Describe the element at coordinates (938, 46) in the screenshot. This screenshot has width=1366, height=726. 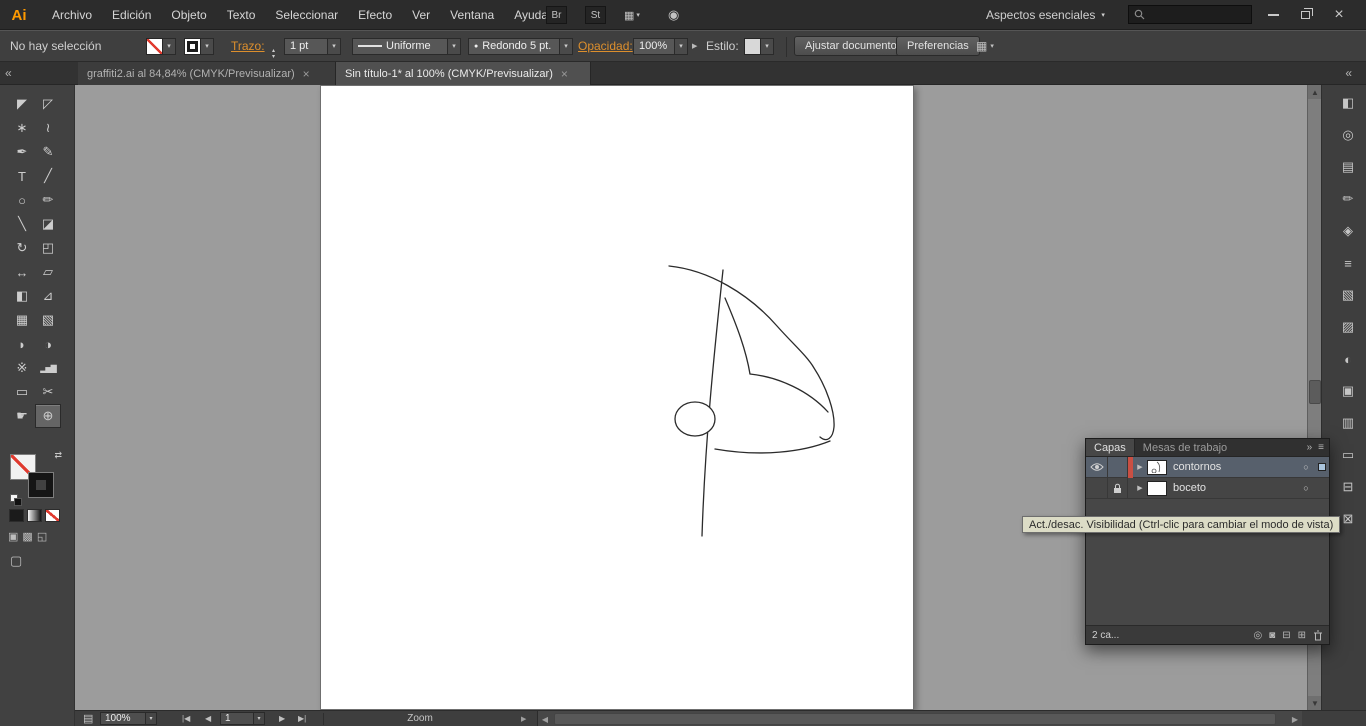
I see `preferences-button: Preferencias` at that location.